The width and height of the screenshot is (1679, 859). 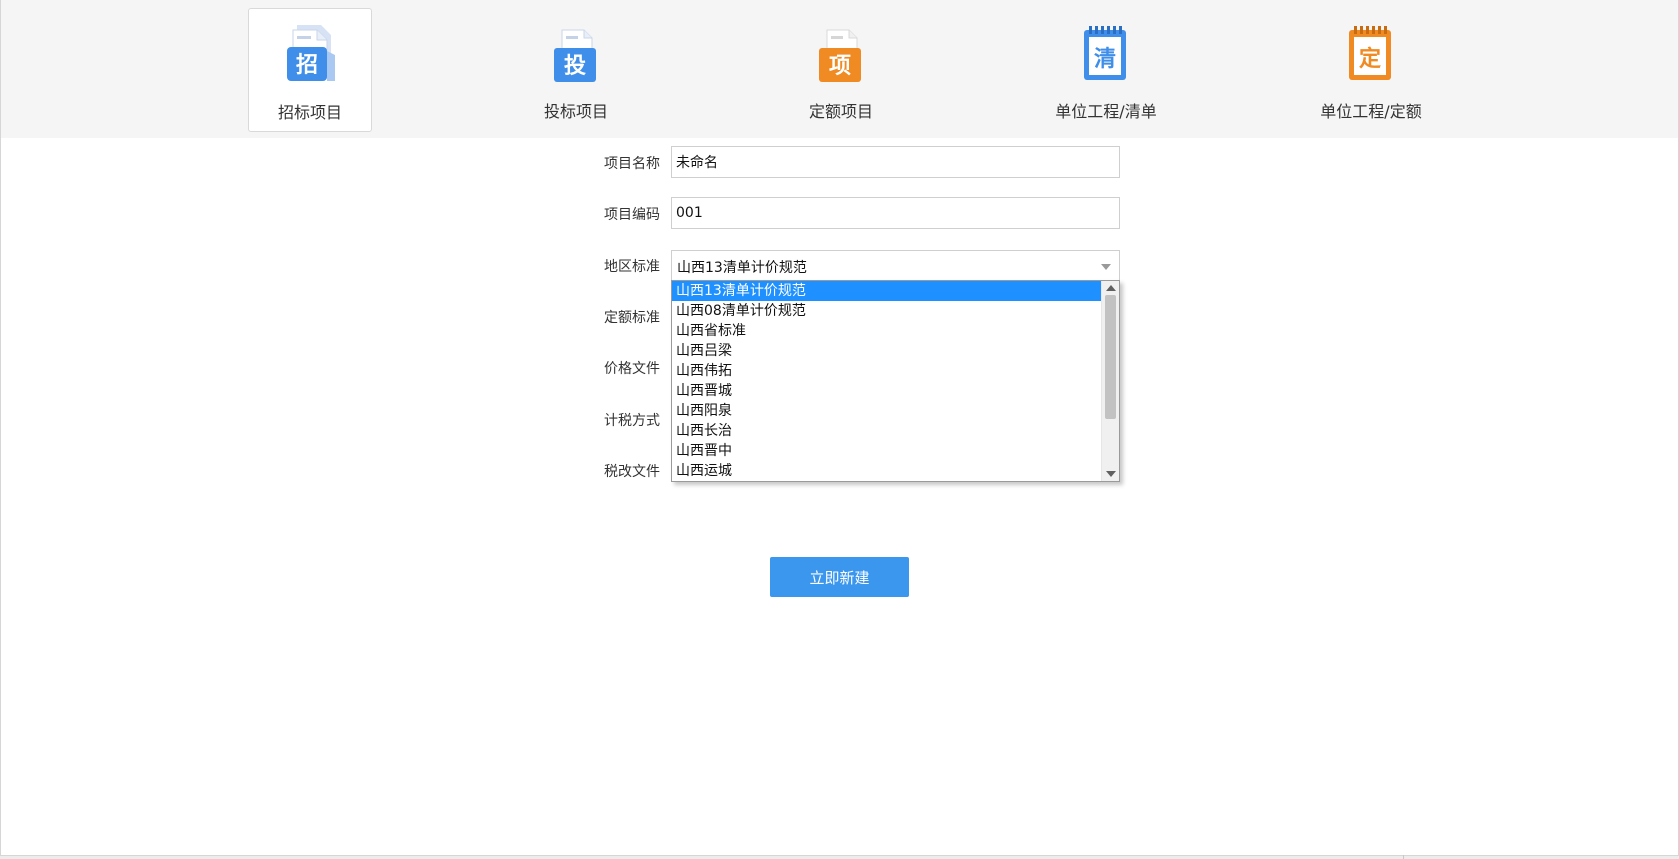 What do you see at coordinates (307, 65) in the screenshot?
I see `svg-text: 招` at bounding box center [307, 65].